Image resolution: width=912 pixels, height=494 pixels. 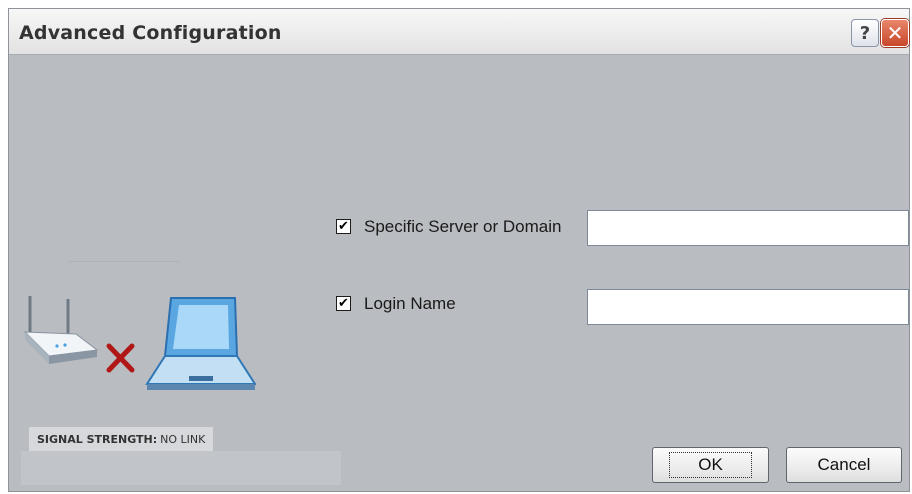 I want to click on laptop-icon, so click(x=200, y=343).